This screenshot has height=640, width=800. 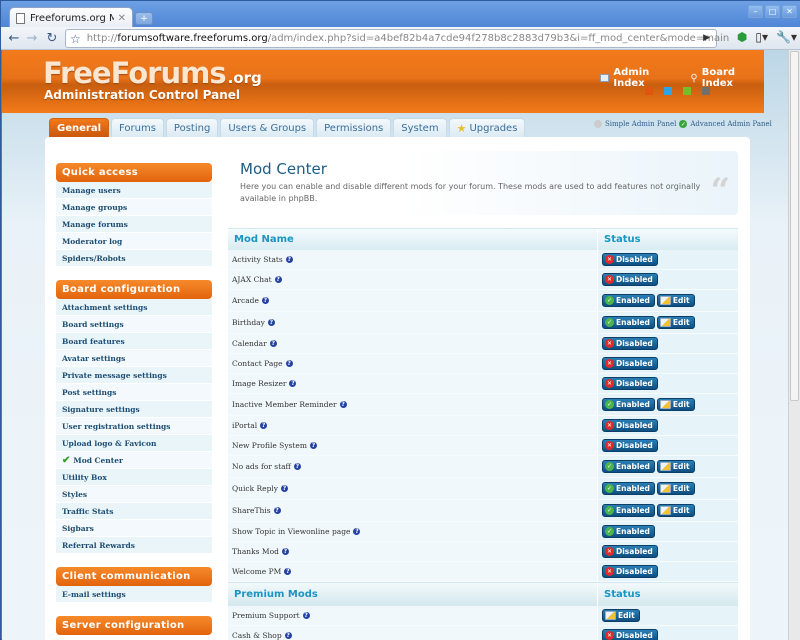 I want to click on tab-system: System, so click(x=420, y=127).